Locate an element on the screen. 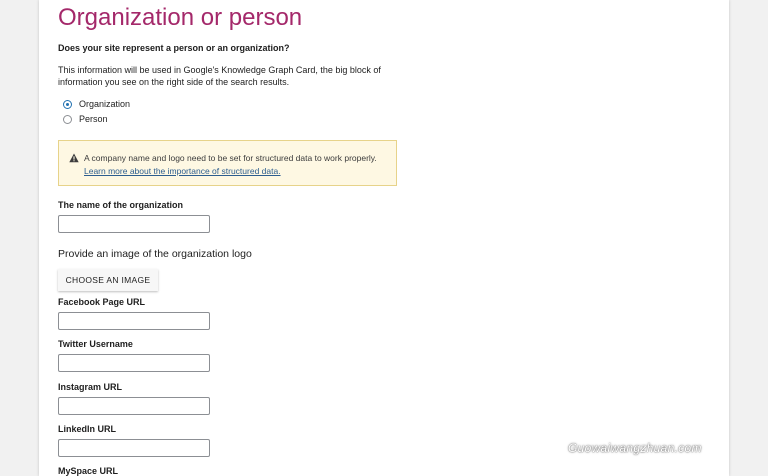  org-name-label: The name of the organization is located at coordinates (121, 205).